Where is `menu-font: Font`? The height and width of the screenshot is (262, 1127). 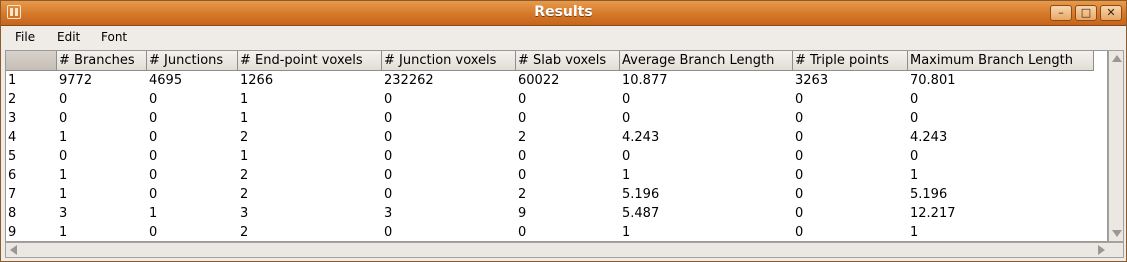 menu-font: Font is located at coordinates (114, 37).